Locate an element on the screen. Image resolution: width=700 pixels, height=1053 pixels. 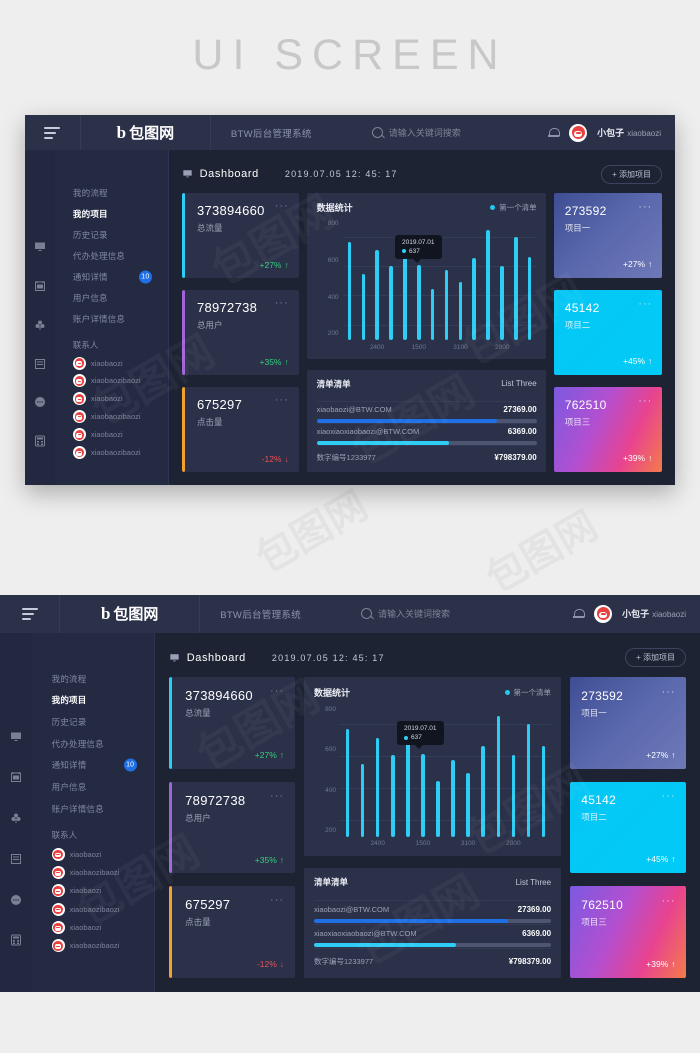
chat-icon is located at coordinates (40, 402).